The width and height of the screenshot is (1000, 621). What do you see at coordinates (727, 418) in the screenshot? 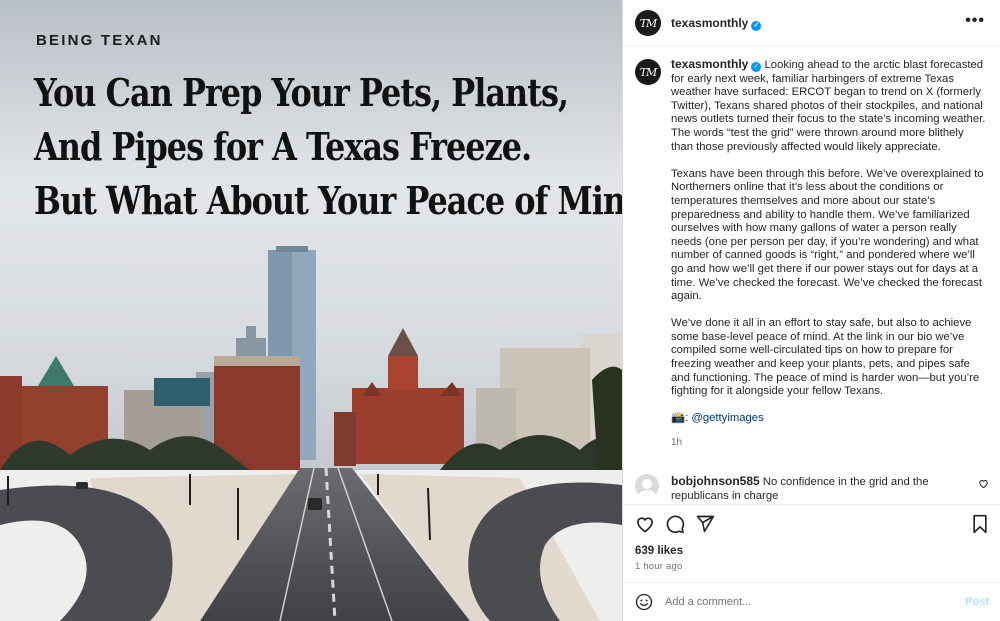
I see `credit-handle-link: @gettyimages` at bounding box center [727, 418].